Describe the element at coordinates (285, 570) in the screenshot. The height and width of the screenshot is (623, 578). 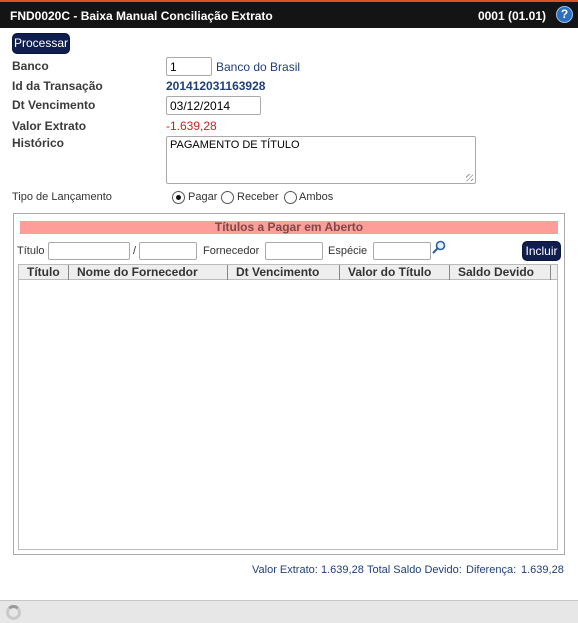
I see `summary-valor-extrato-label: Valor Extrato:` at that location.